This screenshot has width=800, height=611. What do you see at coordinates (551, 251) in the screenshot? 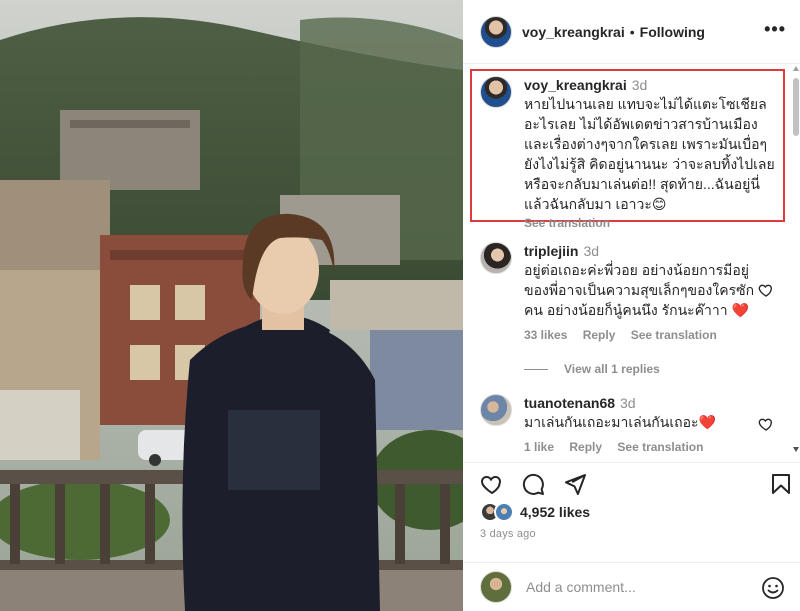
I see `comment-author: triplejiin` at bounding box center [551, 251].